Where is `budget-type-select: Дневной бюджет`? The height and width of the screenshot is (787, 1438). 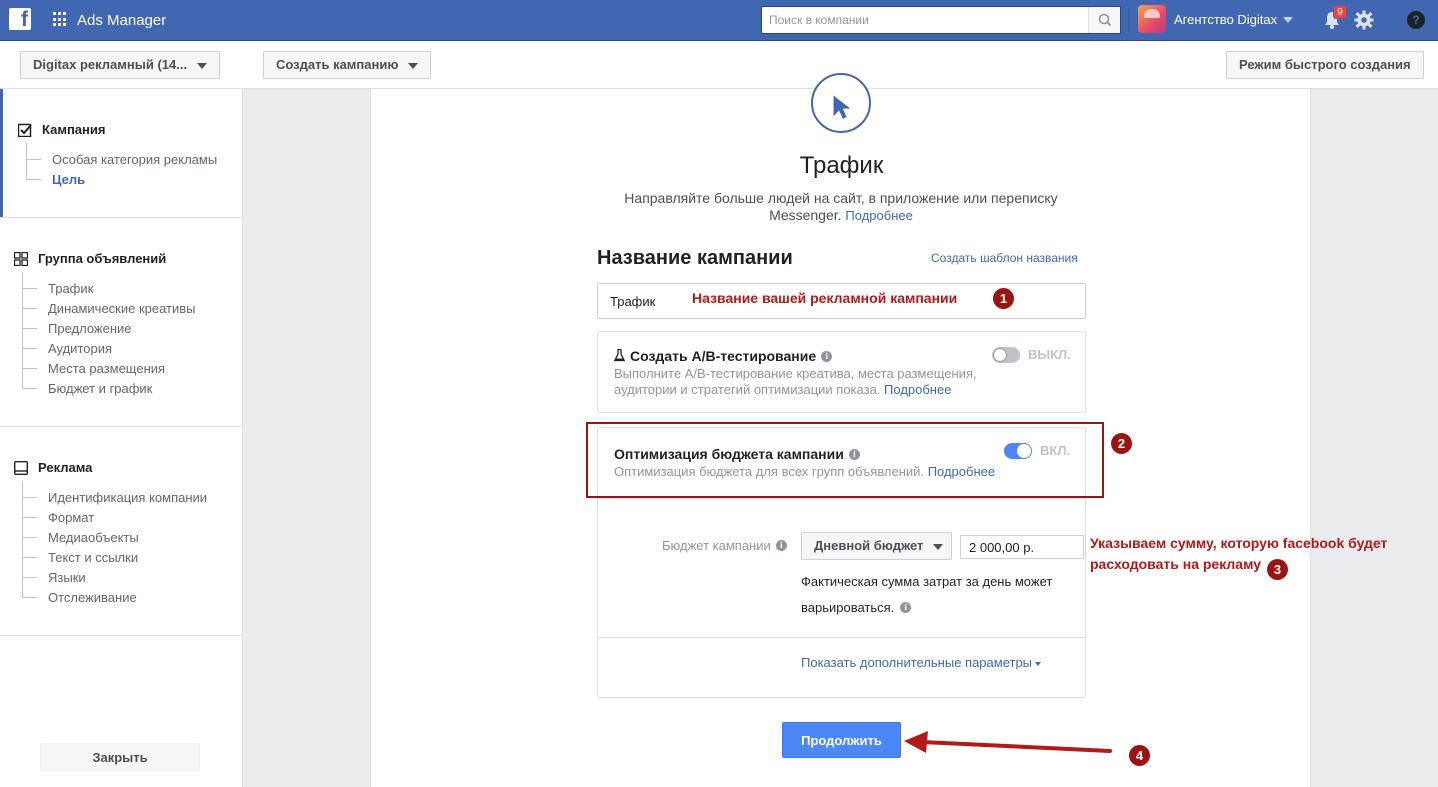 budget-type-select: Дневной бюджет is located at coordinates (876, 546).